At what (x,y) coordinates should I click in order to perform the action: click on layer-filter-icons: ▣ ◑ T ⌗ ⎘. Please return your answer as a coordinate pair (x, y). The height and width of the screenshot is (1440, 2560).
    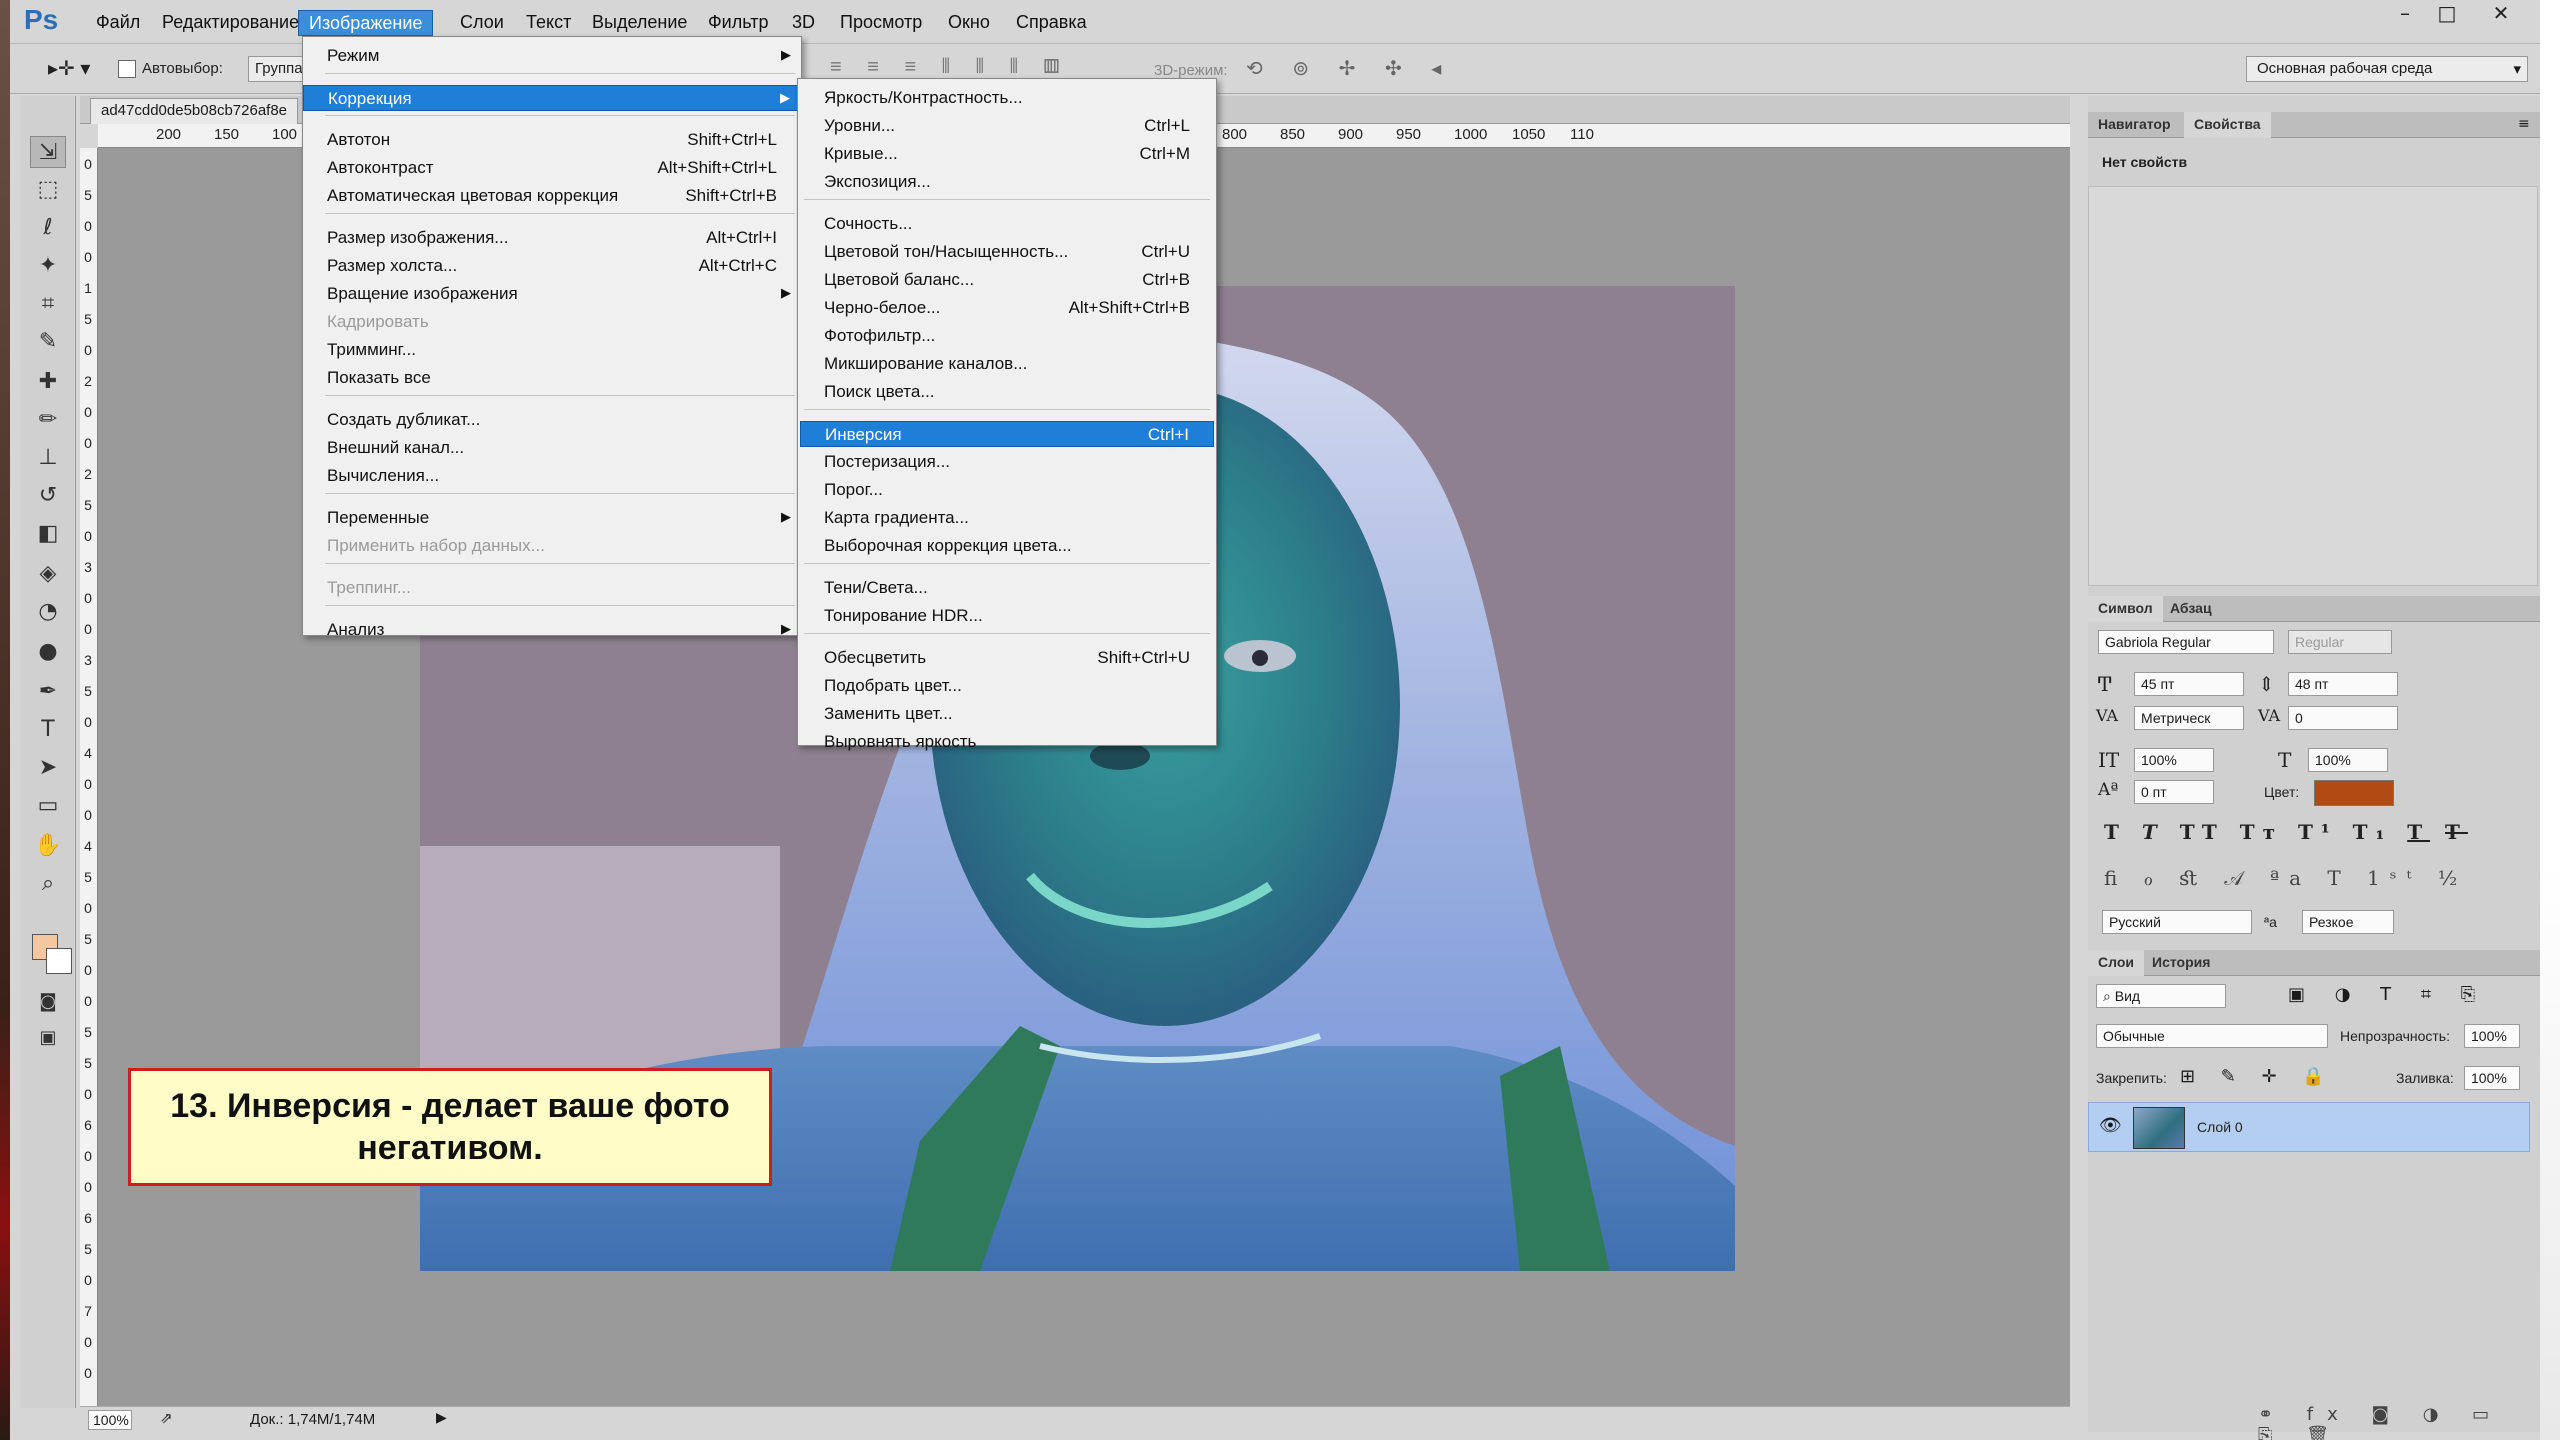
    Looking at the image, I should click on (2387, 994).